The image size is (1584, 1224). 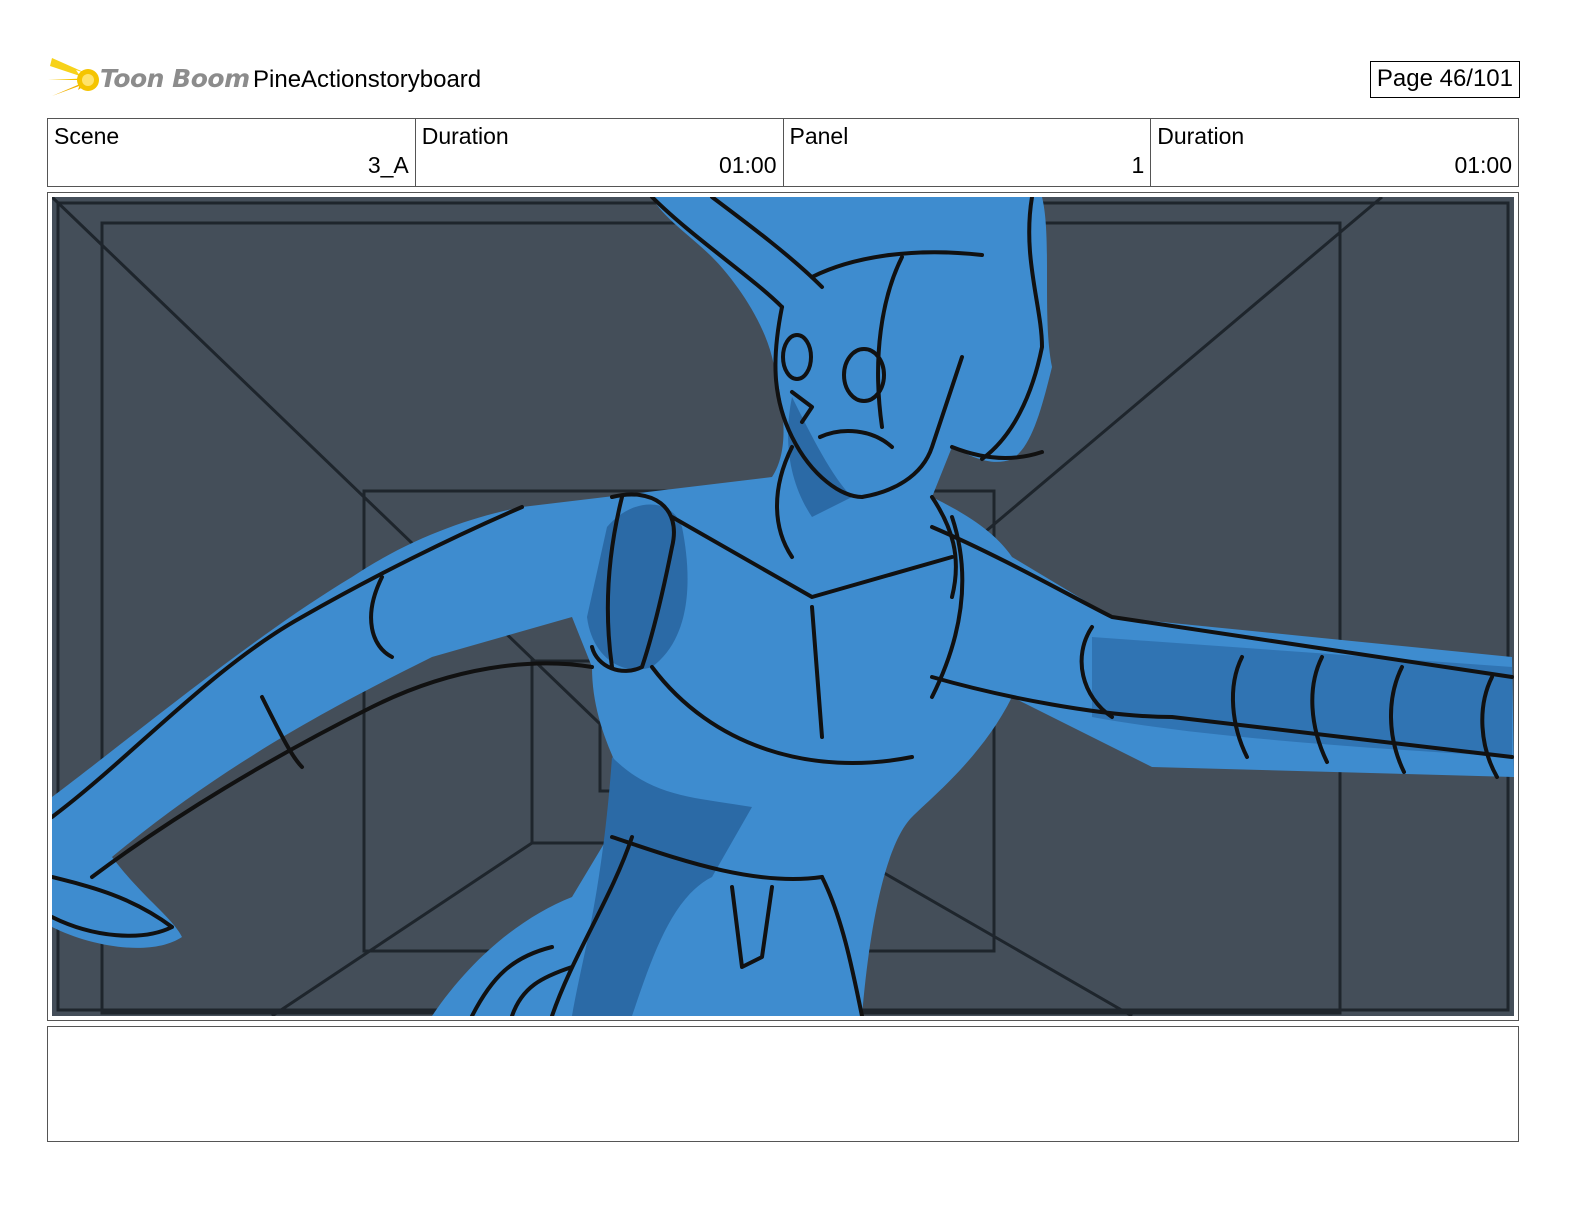 What do you see at coordinates (1138, 165) in the screenshot?
I see `panel-value: 1` at bounding box center [1138, 165].